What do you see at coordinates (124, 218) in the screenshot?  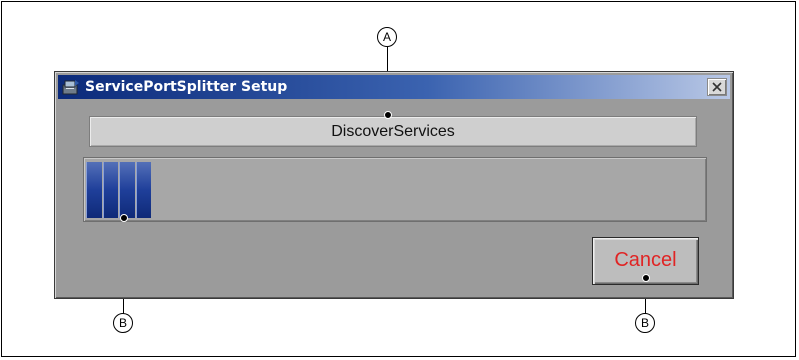 I see `callout-b-progress-dot` at bounding box center [124, 218].